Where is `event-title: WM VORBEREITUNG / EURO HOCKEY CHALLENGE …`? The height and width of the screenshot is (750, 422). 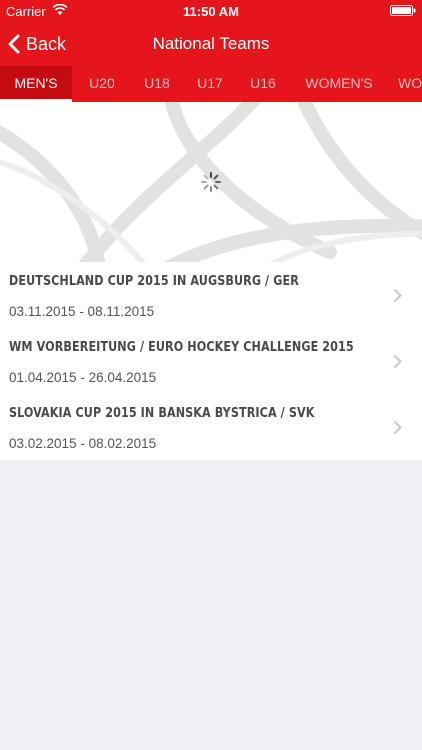
event-title: WM VORBEREITUNG / EURO HOCKEY CHALLENGE … is located at coordinates (181, 347).